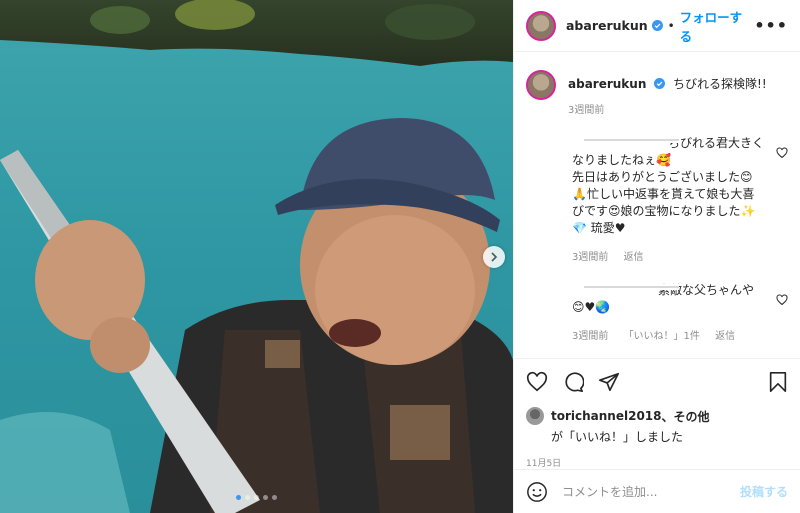 This screenshot has height=513, width=800. I want to click on carousel-indicator, so click(256, 497).